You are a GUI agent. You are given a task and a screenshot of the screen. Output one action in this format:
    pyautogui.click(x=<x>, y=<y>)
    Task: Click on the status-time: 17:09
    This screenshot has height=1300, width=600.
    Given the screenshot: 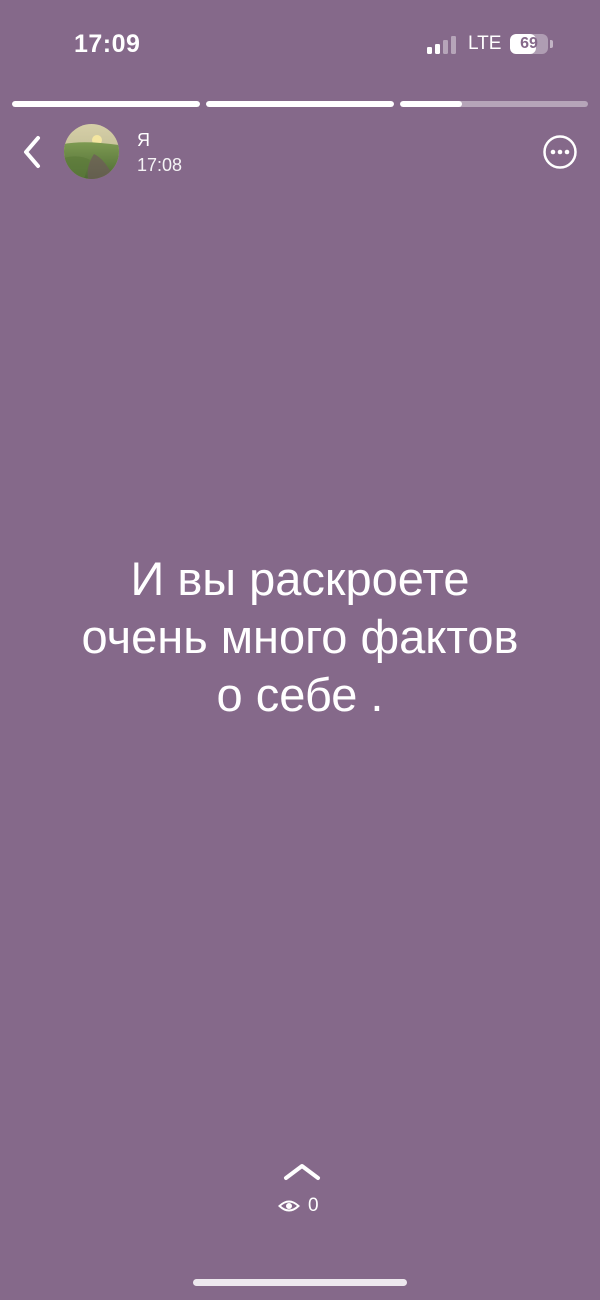 What is the action you would take?
    pyautogui.click(x=107, y=44)
    